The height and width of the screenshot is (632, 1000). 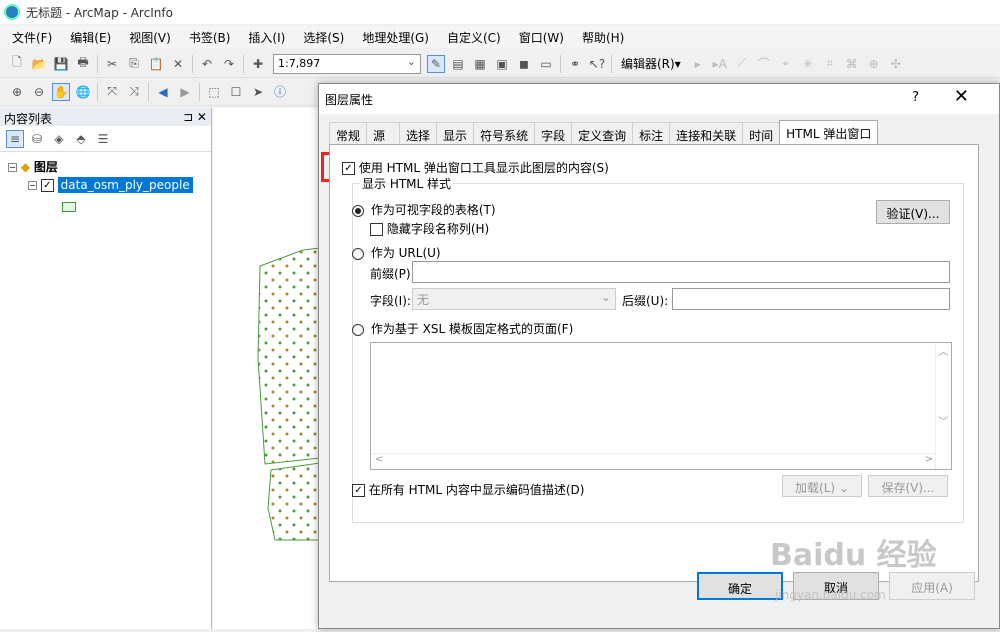 What do you see at coordinates (829, 132) in the screenshot?
I see `tab-html-popup: HTML 弹出窗口` at bounding box center [829, 132].